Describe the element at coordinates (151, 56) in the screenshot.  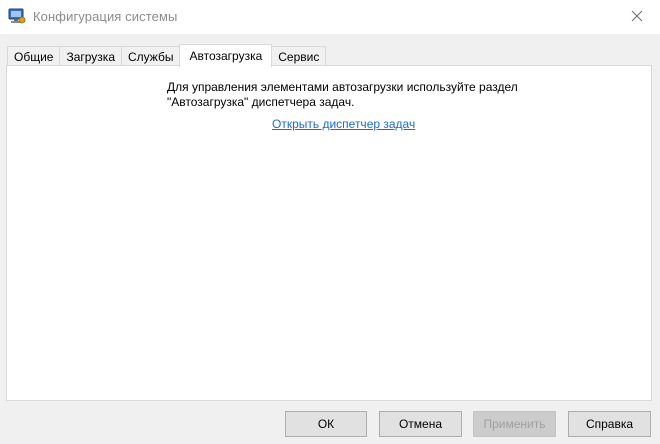
I see `tab-services: Службы` at that location.